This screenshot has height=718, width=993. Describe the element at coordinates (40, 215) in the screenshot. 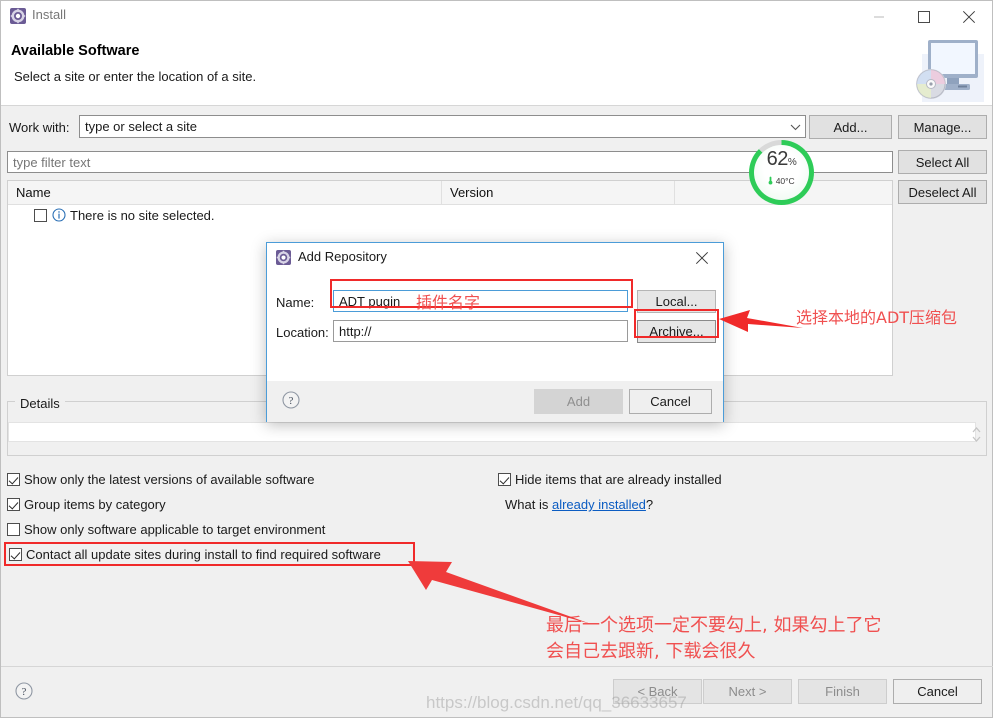

I see `row-checkbox` at that location.